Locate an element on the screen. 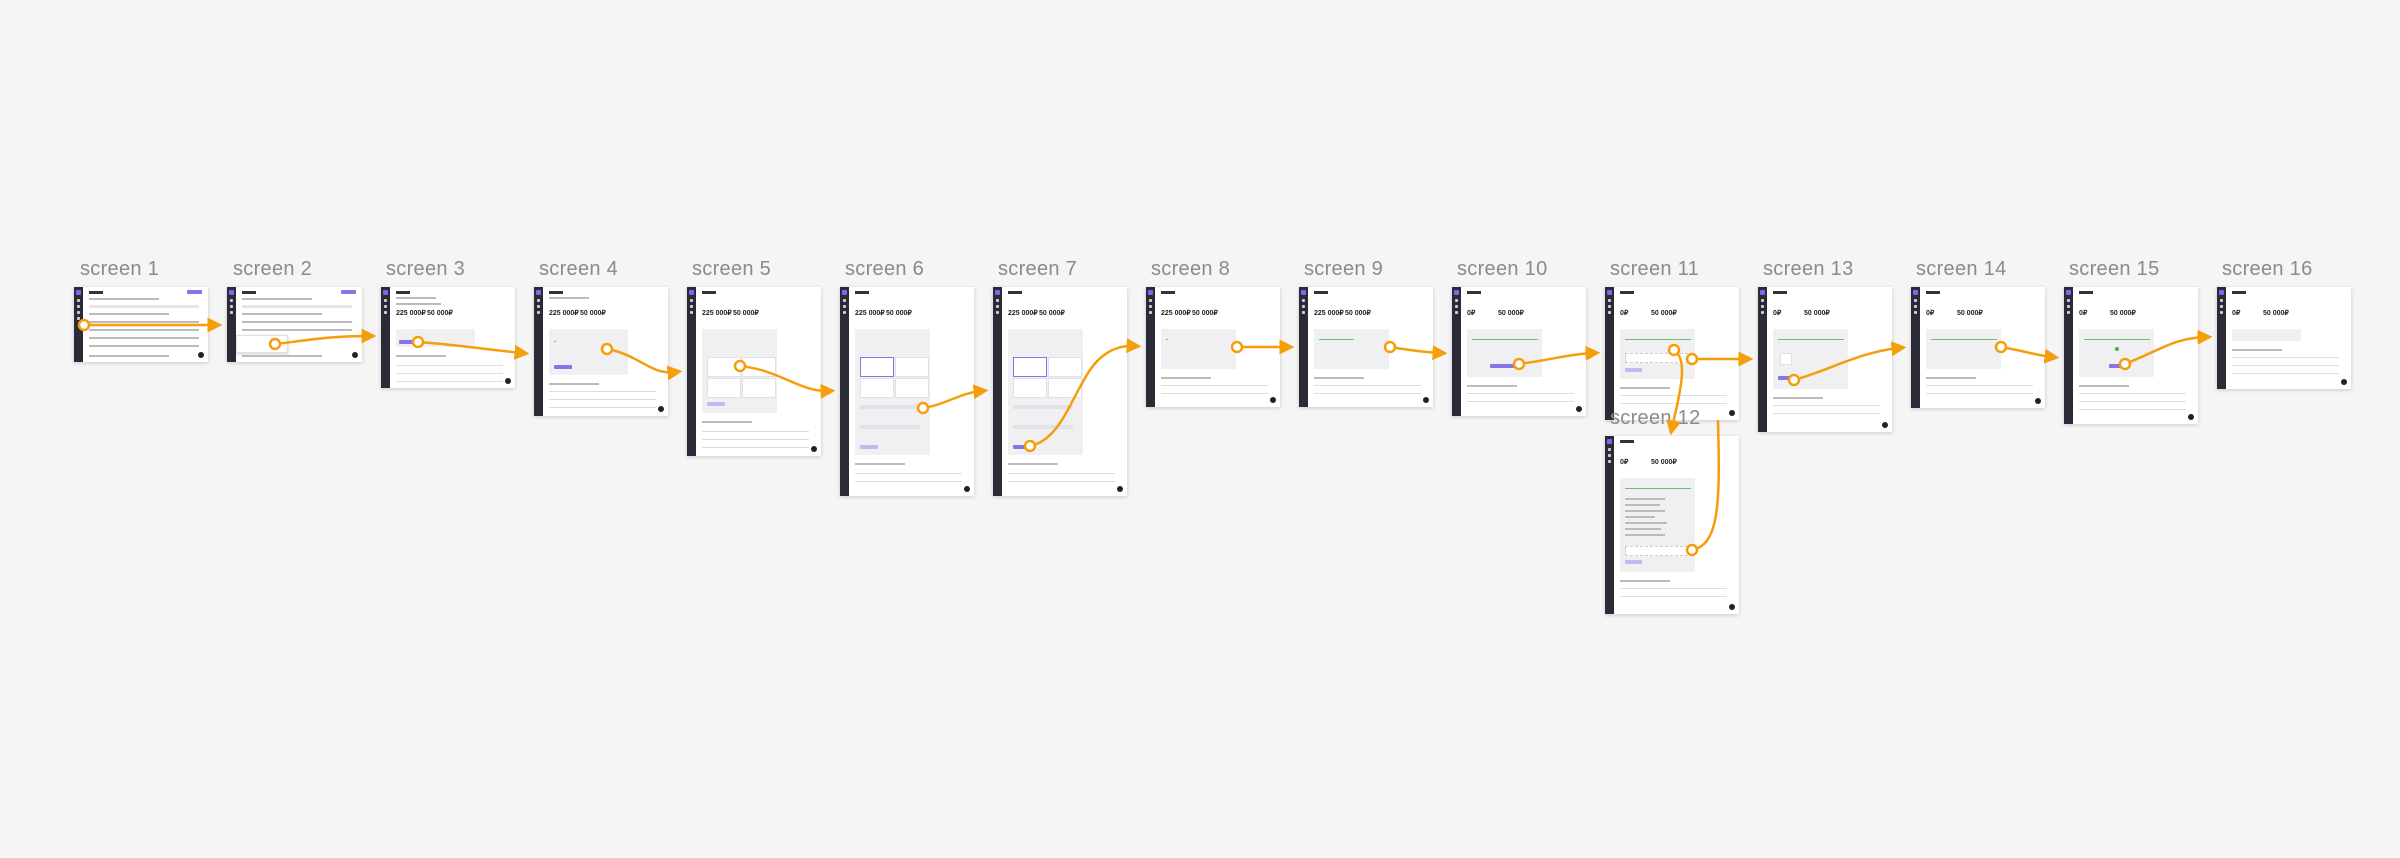  screen-7-thumbnail: 225 000₽ 50 000₽ is located at coordinates (1060, 391).